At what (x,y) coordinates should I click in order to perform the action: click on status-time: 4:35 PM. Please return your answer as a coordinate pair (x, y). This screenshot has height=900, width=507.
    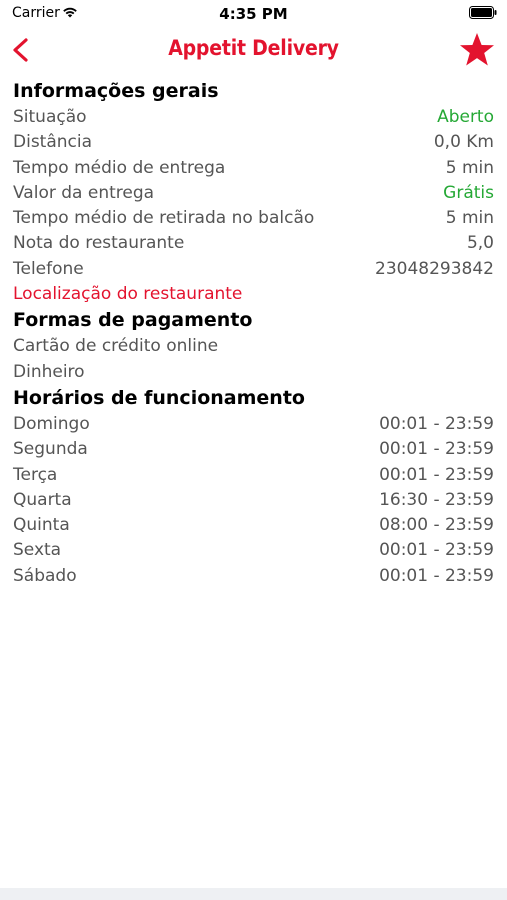
    Looking at the image, I should click on (253, 14).